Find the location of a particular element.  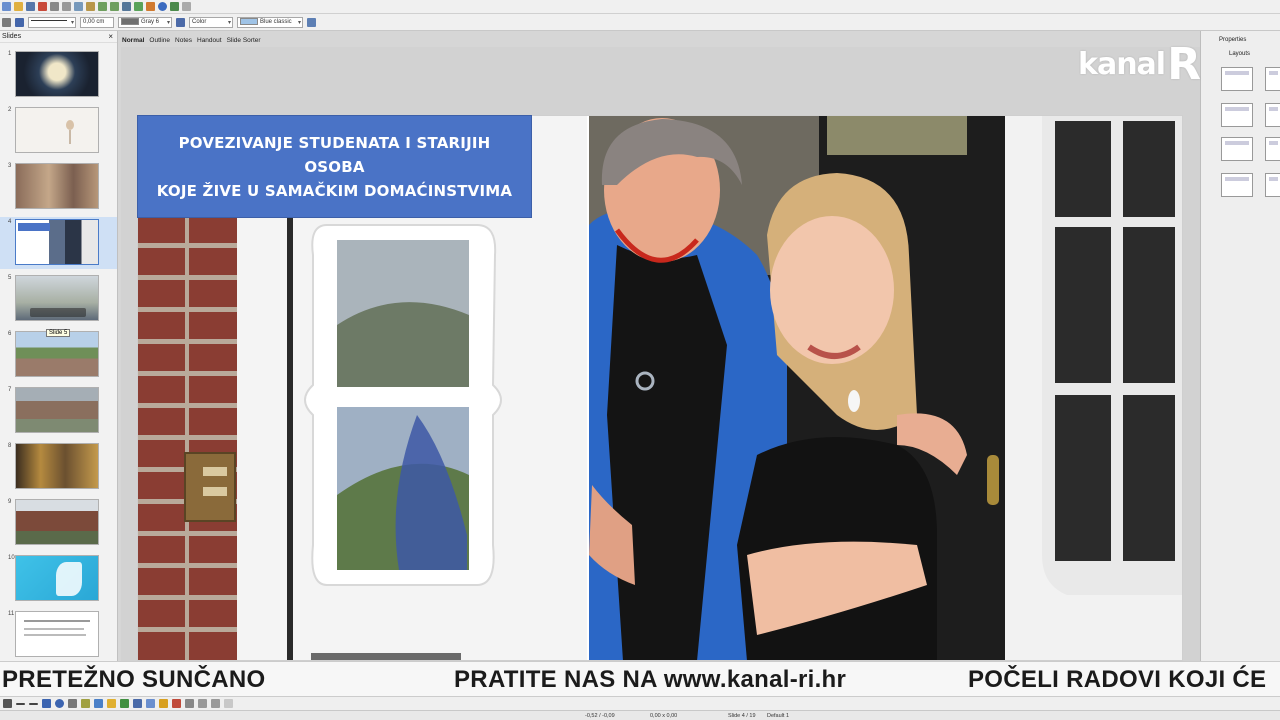

slide-thumbnail-1: 1 is located at coordinates (58, 75).